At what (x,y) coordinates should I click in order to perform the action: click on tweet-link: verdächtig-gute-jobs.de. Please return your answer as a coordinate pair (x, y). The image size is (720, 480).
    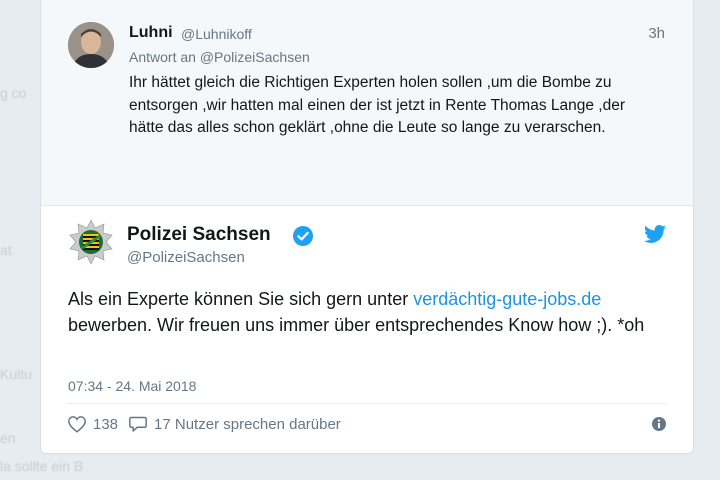
    Looking at the image, I should click on (507, 299).